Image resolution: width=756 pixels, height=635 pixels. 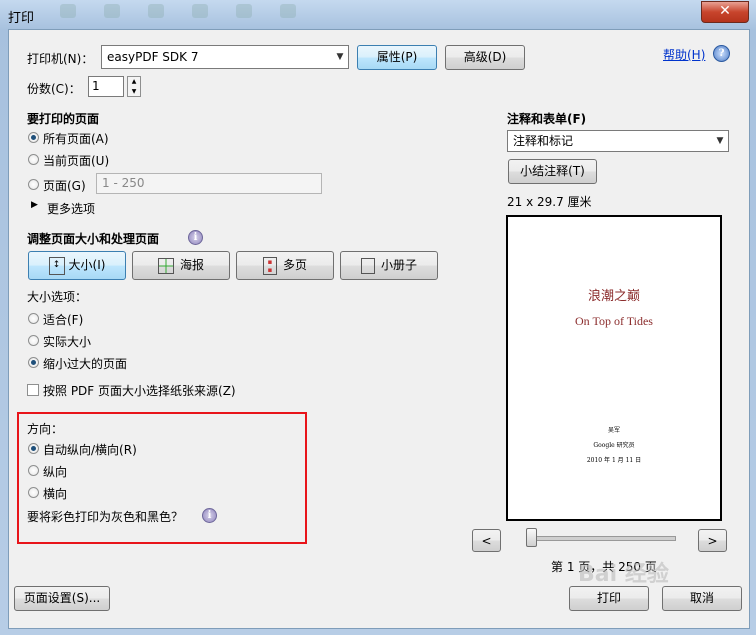 What do you see at coordinates (684, 54) in the screenshot?
I see `help-link: 帮助(H)` at bounding box center [684, 54].